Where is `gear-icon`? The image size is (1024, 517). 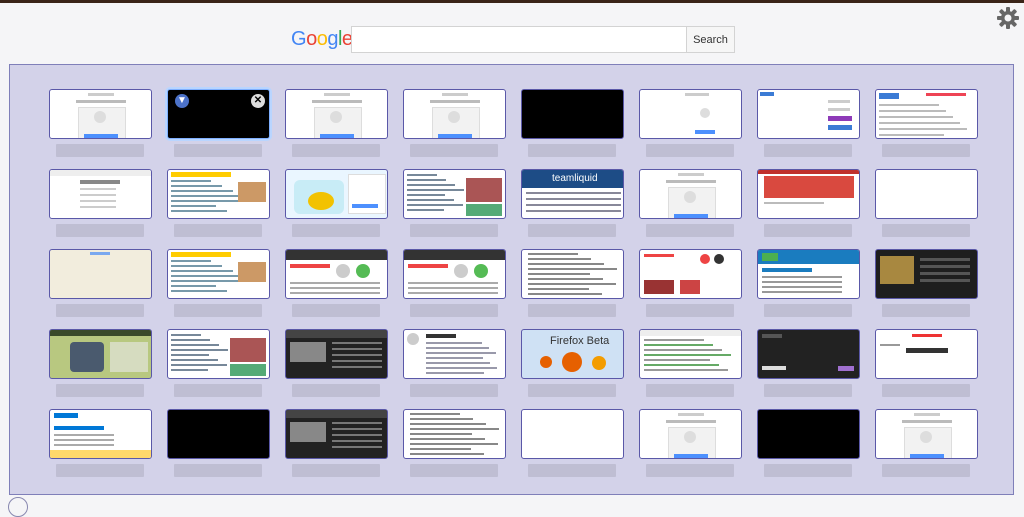
gear-icon is located at coordinates (1008, 18).